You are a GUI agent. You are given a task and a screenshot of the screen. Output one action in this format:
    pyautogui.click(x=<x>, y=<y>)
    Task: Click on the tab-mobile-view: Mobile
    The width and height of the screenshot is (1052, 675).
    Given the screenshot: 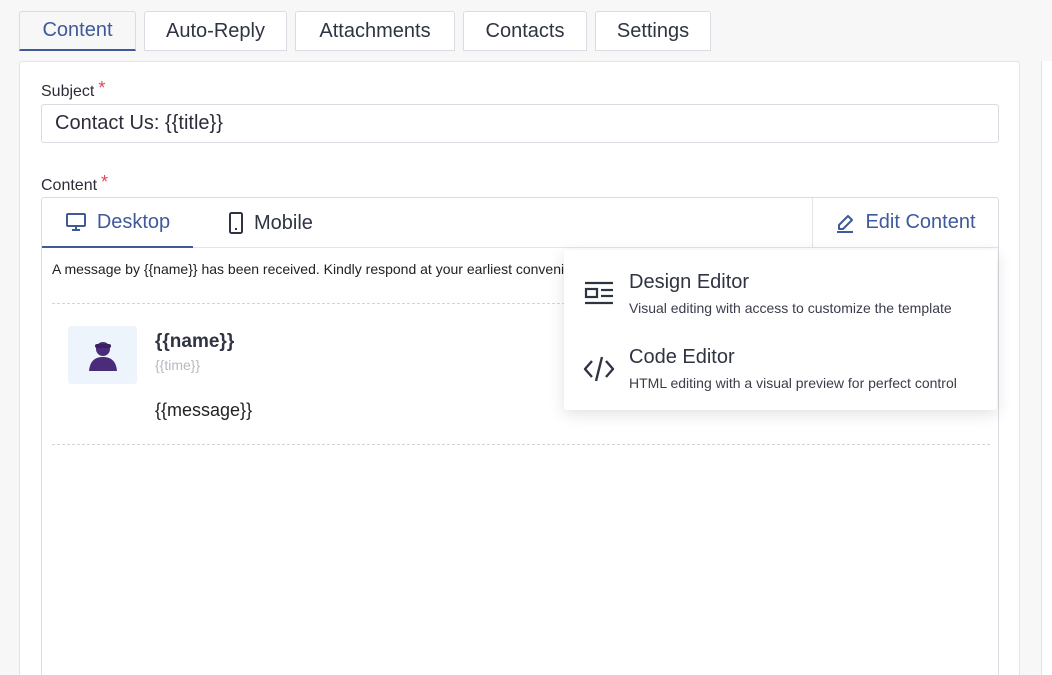 What is the action you would take?
    pyautogui.click(x=283, y=223)
    